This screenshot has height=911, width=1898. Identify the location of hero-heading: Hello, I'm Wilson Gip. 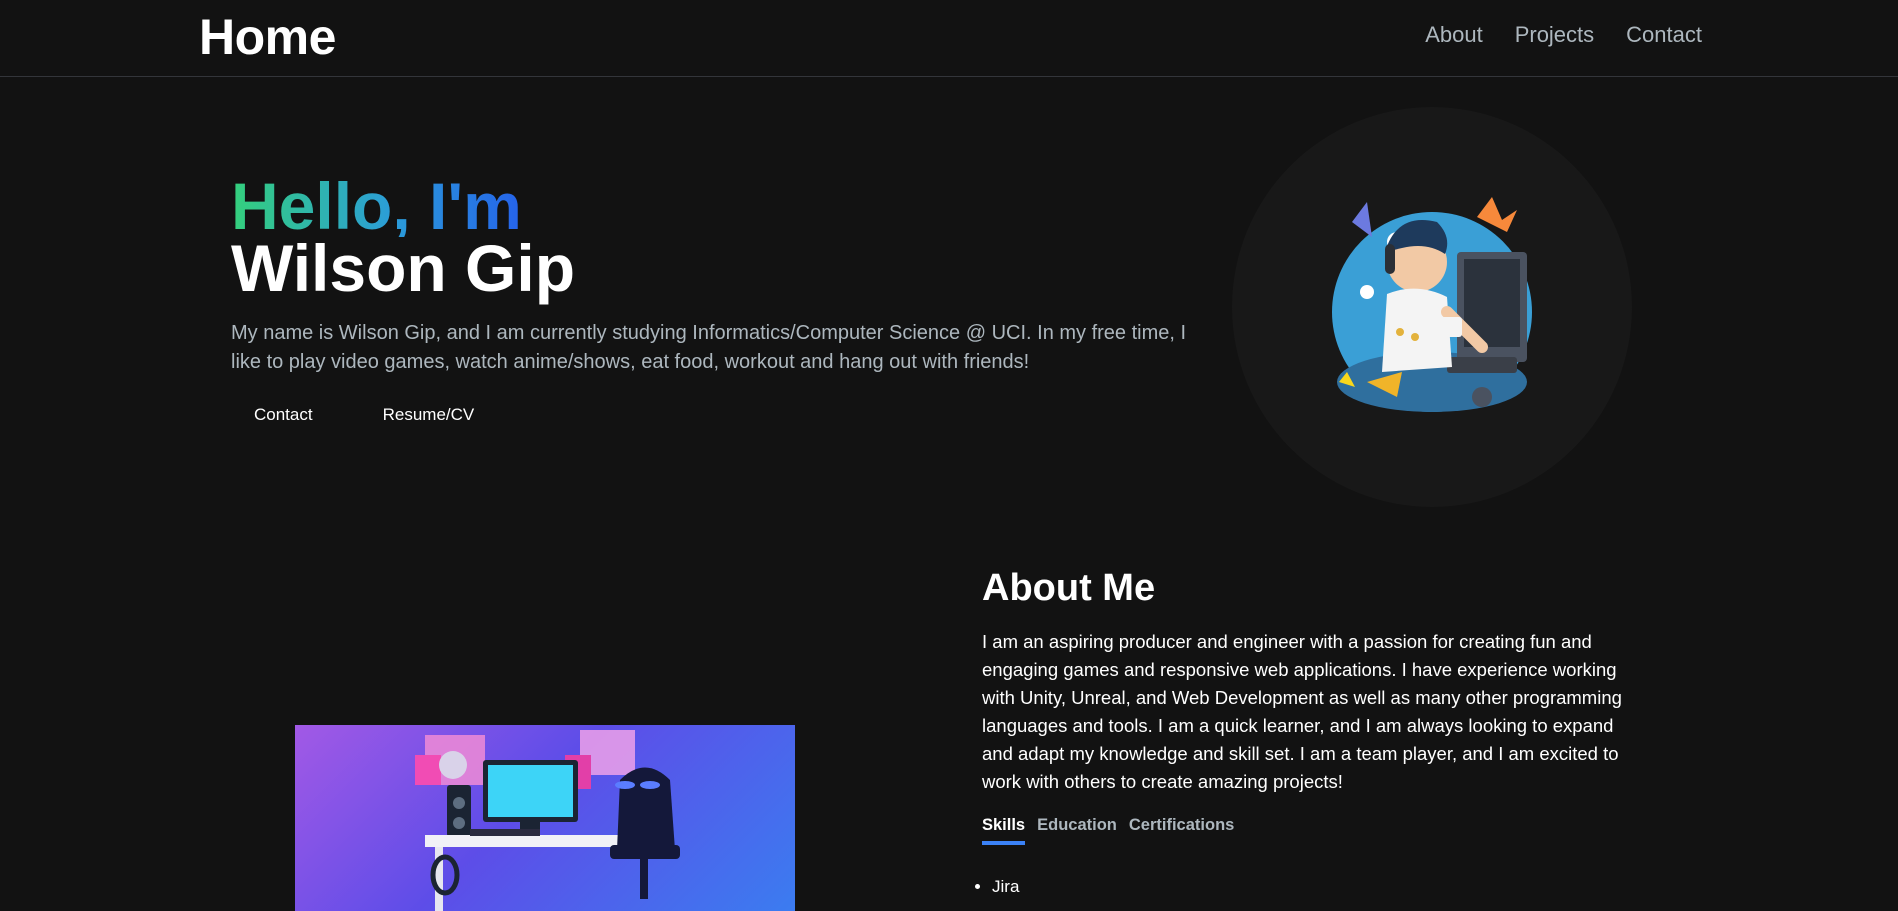
(711, 237).